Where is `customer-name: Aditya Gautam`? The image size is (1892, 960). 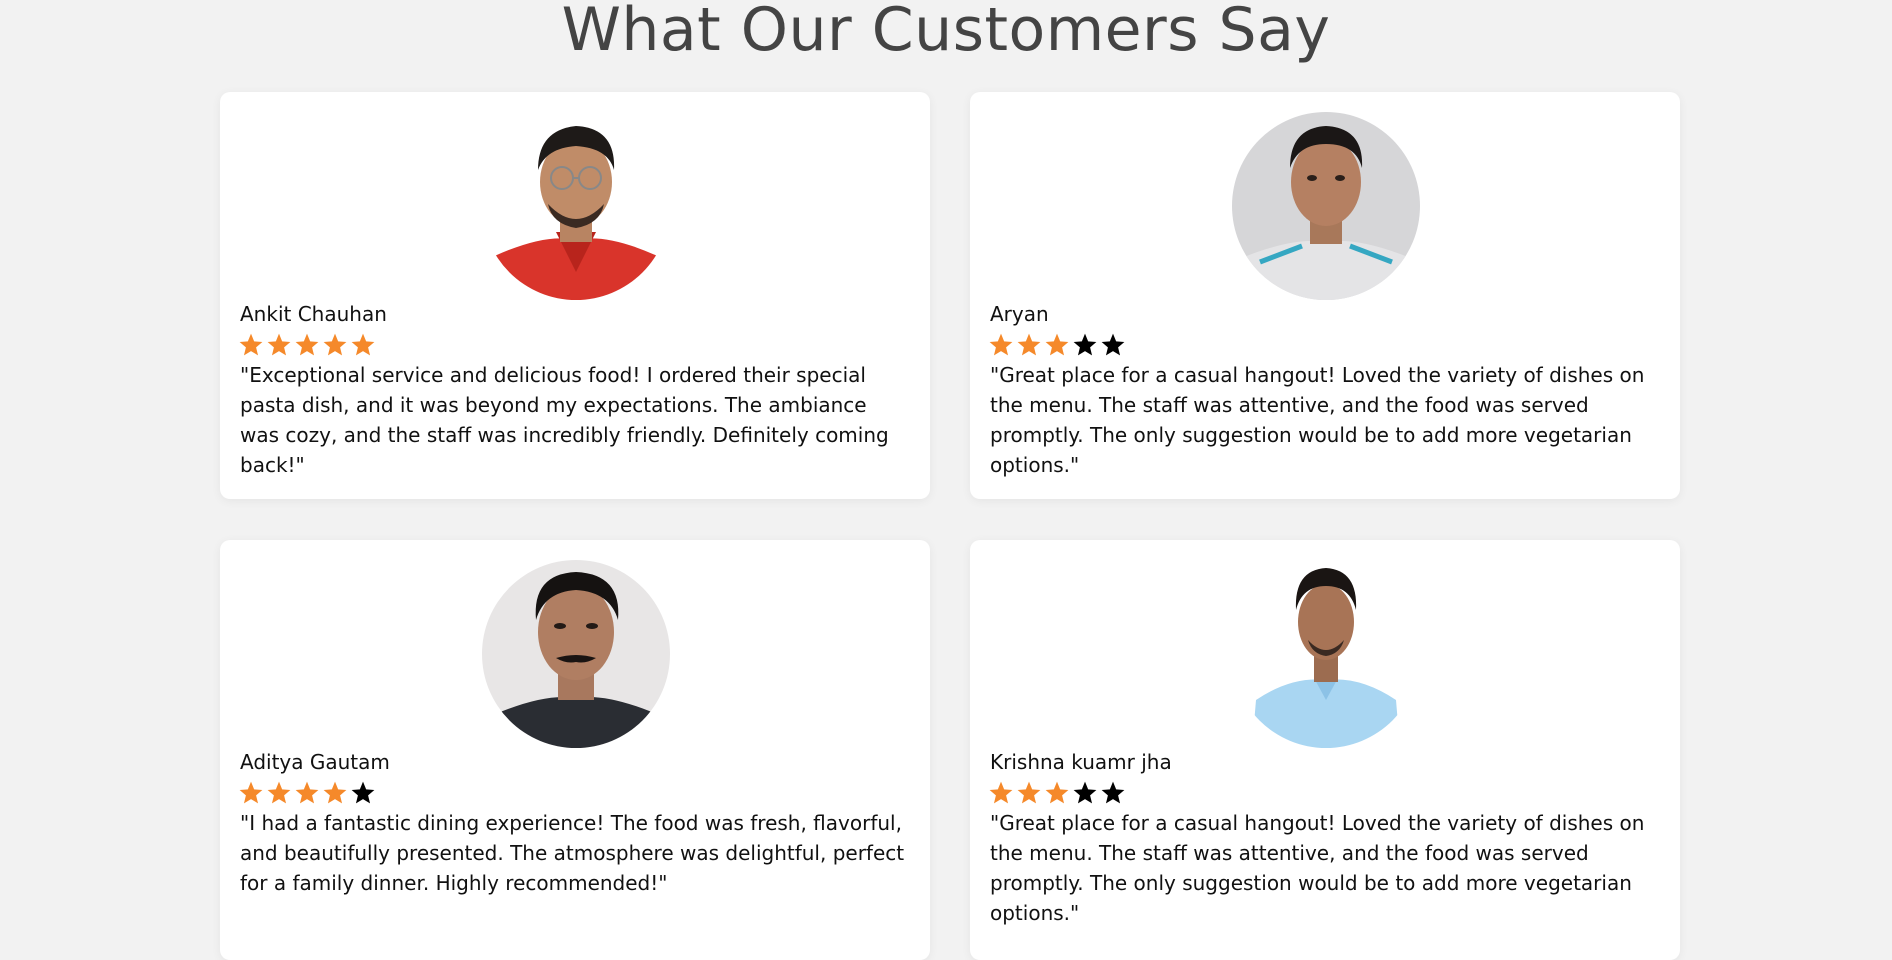 customer-name: Aditya Gautam is located at coordinates (315, 762).